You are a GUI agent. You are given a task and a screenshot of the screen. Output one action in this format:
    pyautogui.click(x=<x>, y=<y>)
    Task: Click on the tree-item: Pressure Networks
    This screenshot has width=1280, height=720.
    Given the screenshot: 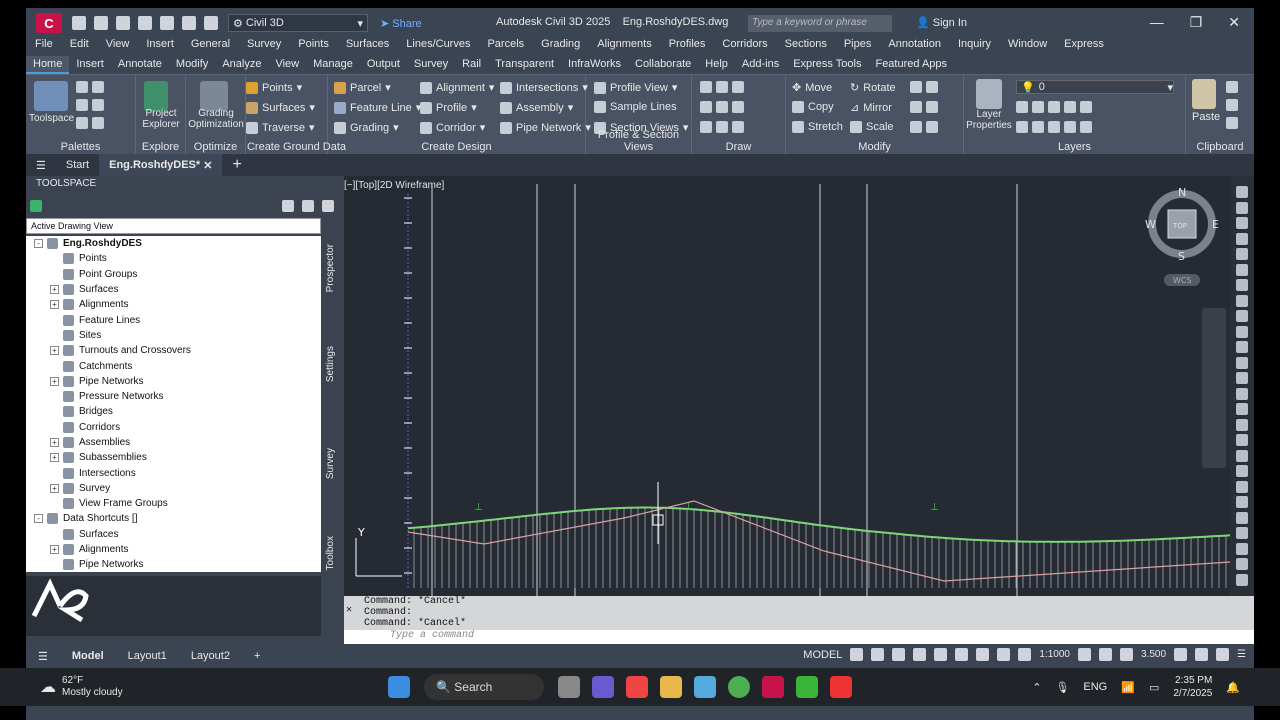 What is the action you would take?
    pyautogui.click(x=173, y=396)
    